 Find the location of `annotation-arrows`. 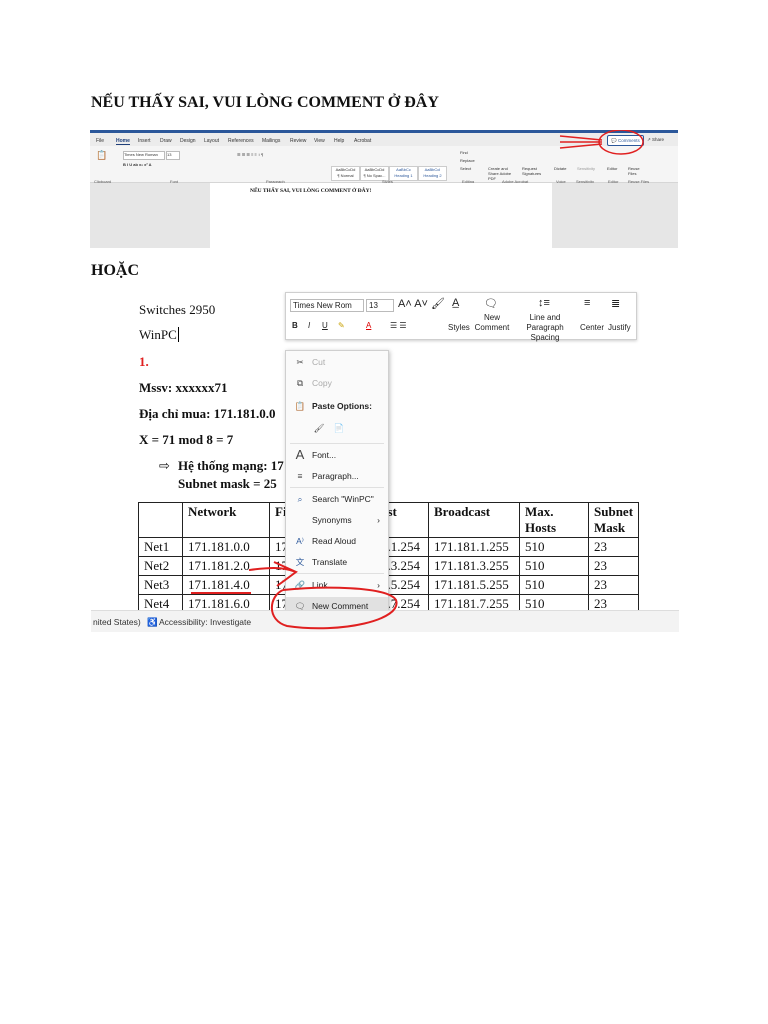

annotation-arrows is located at coordinates (581, 142).